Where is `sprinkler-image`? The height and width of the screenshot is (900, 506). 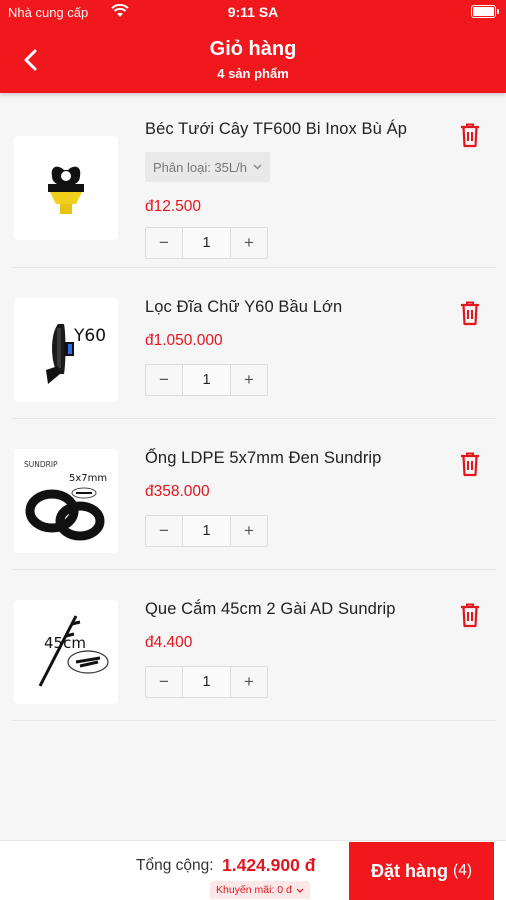 sprinkler-image is located at coordinates (66, 190).